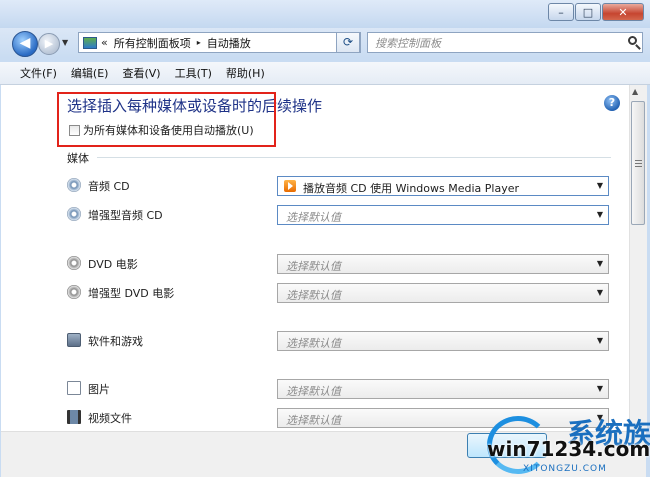  I want to click on scrollbar-grip-icon, so click(638, 163).